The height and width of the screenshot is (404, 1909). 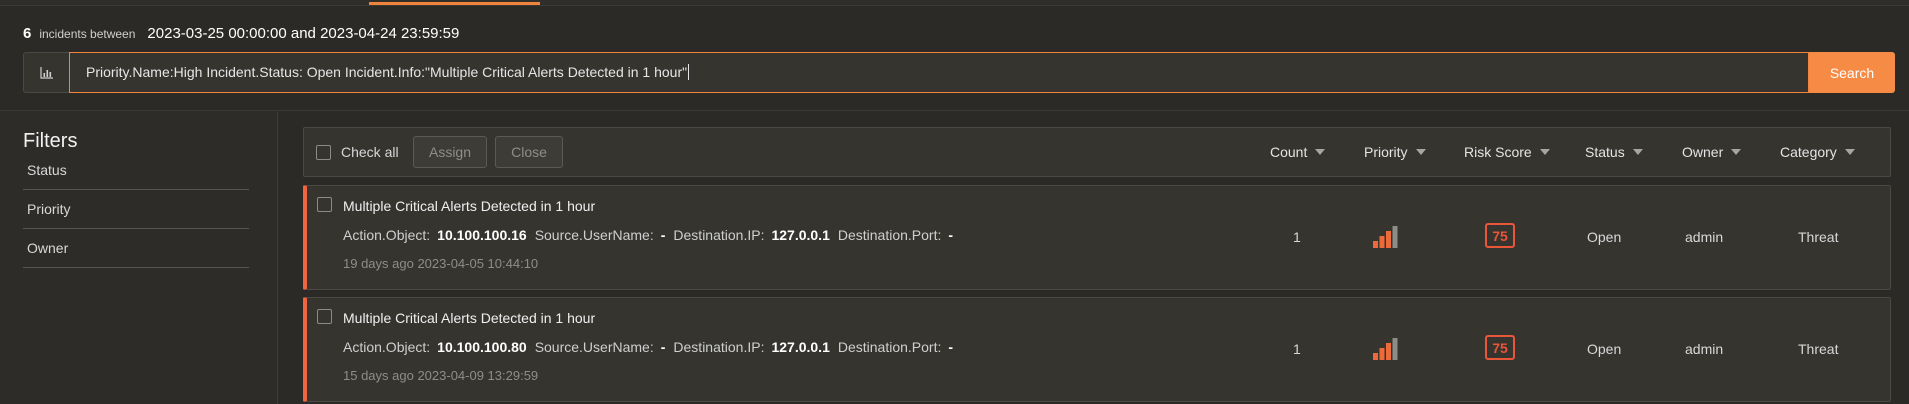 What do you see at coordinates (27, 33) in the screenshot?
I see `incident-count: 6` at bounding box center [27, 33].